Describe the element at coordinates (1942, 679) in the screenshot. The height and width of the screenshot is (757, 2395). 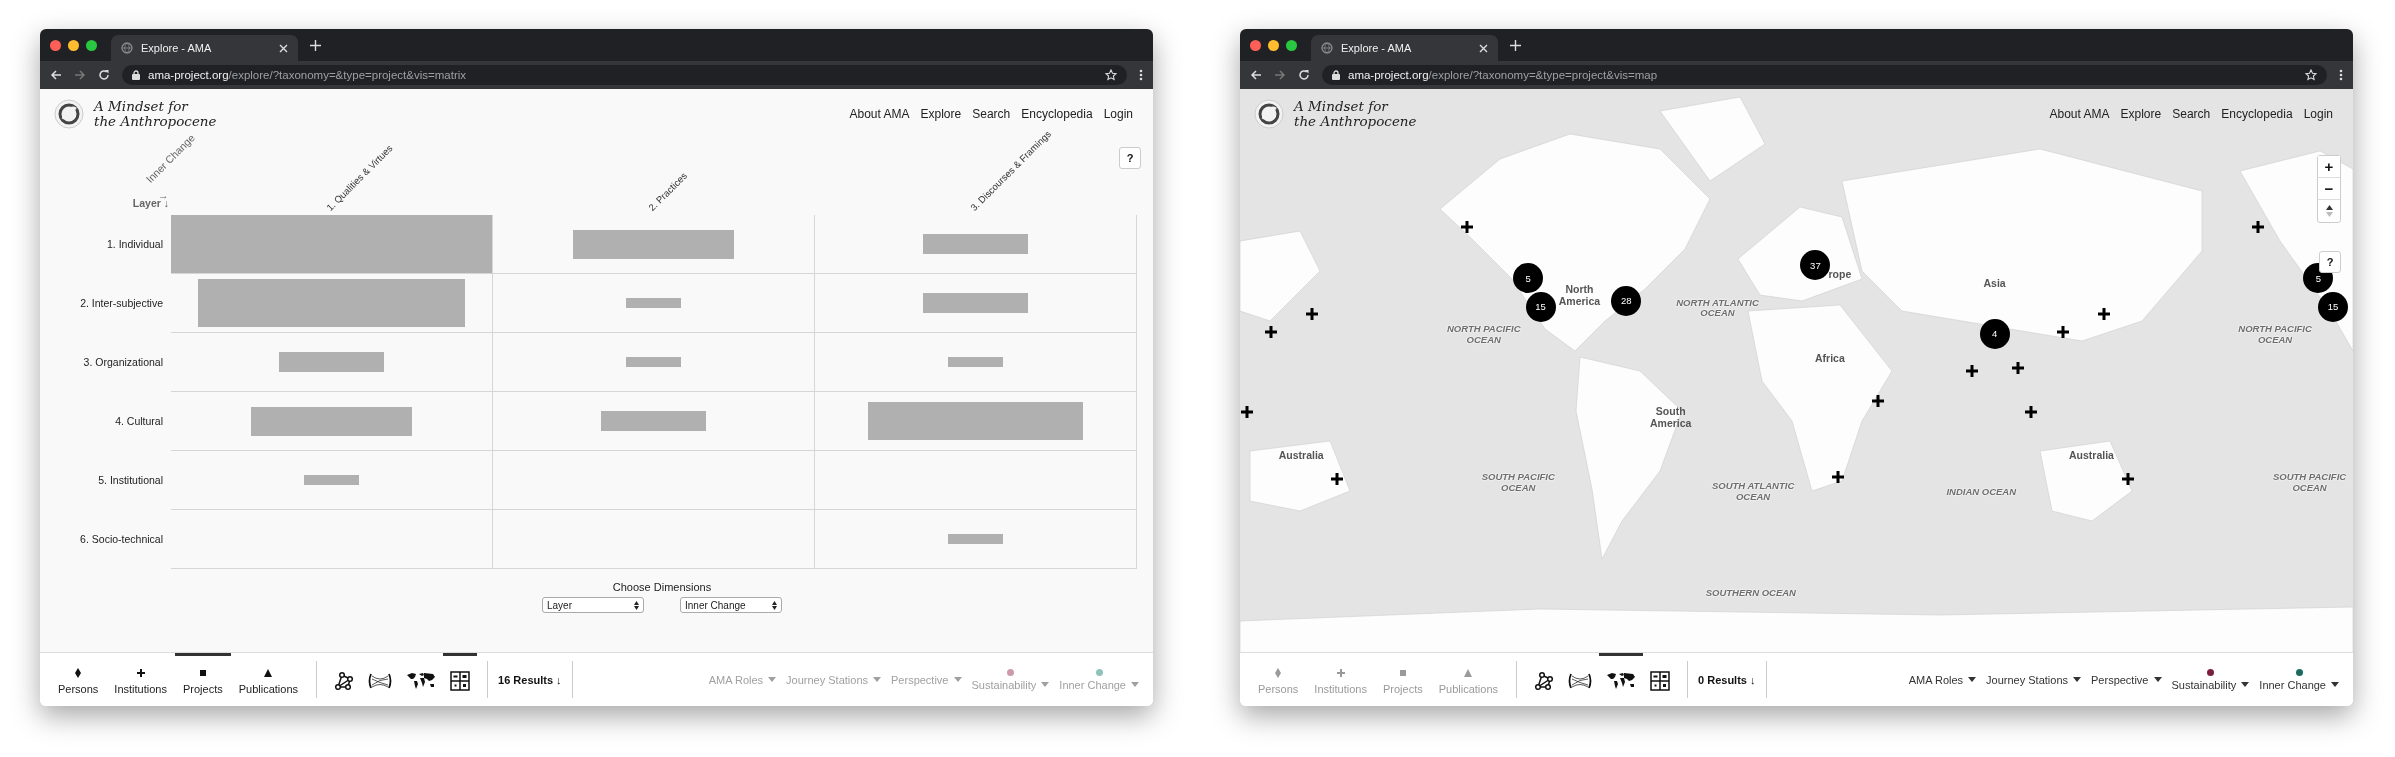
I see `filter-dropdown: AMA Roles` at that location.